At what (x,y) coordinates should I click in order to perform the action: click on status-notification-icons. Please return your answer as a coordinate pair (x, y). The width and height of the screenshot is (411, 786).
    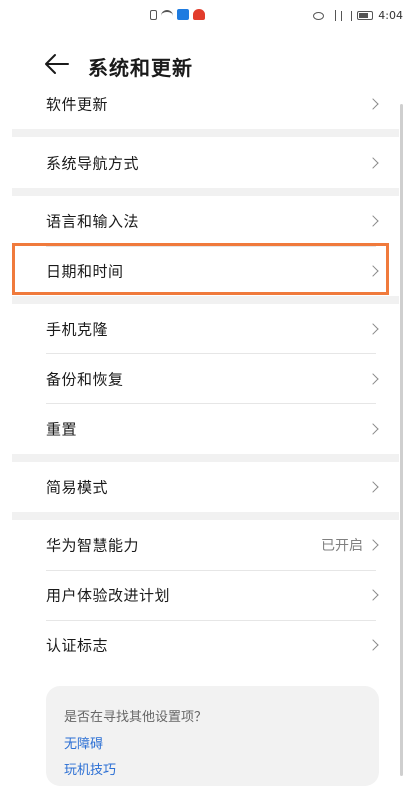
    Looking at the image, I should click on (177, 14).